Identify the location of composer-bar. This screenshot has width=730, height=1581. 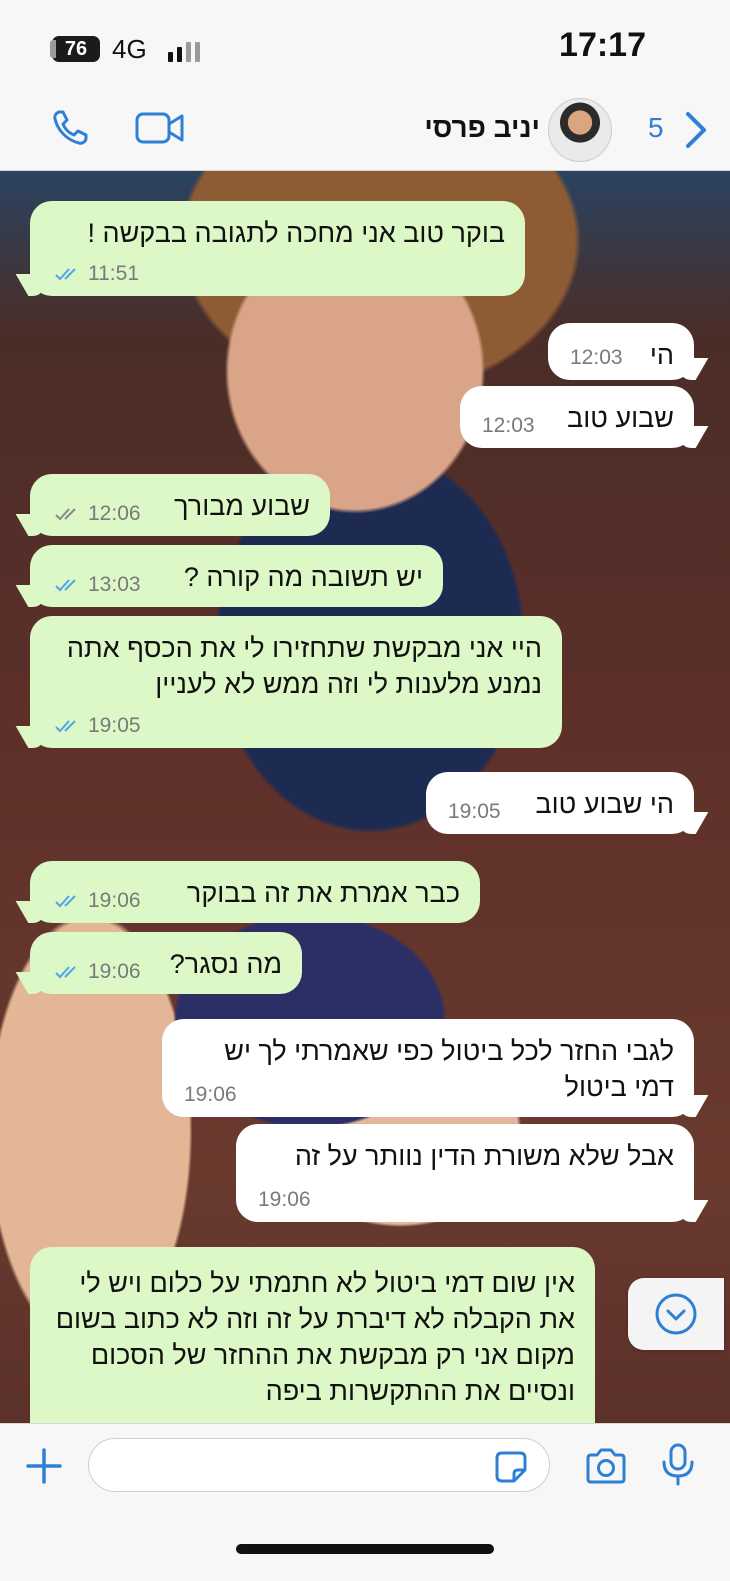
(365, 1502).